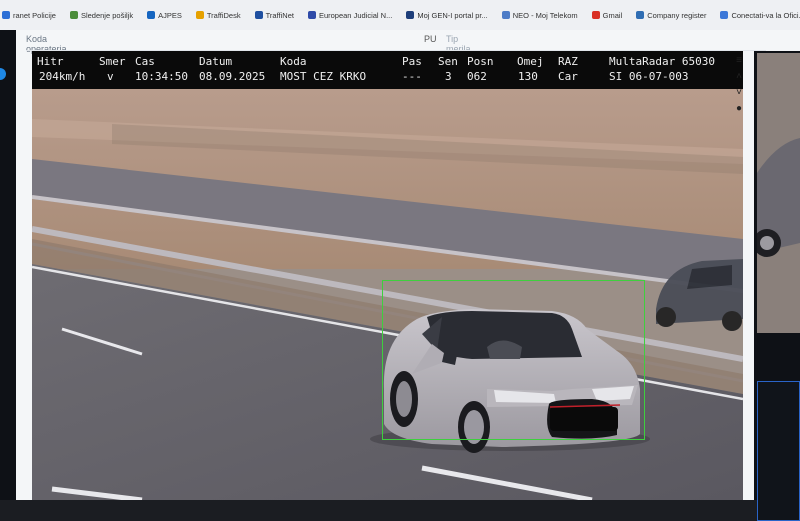 The height and width of the screenshot is (521, 800). Describe the element at coordinates (477, 76) in the screenshot. I see `hud-position-value: 062` at that location.